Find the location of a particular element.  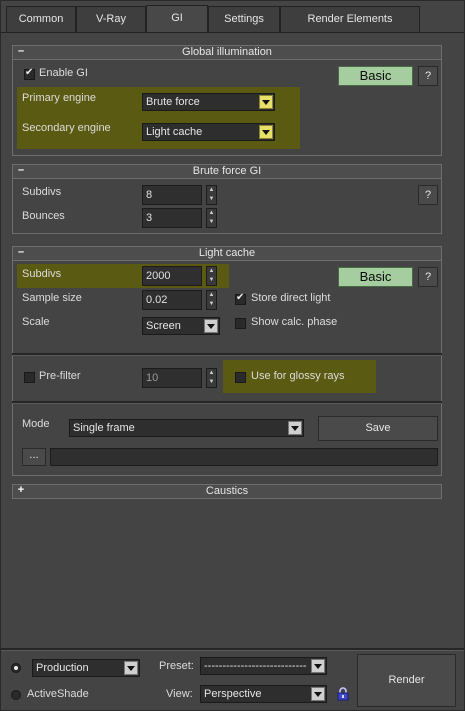

glossy-rays-checkbox is located at coordinates (240, 377).